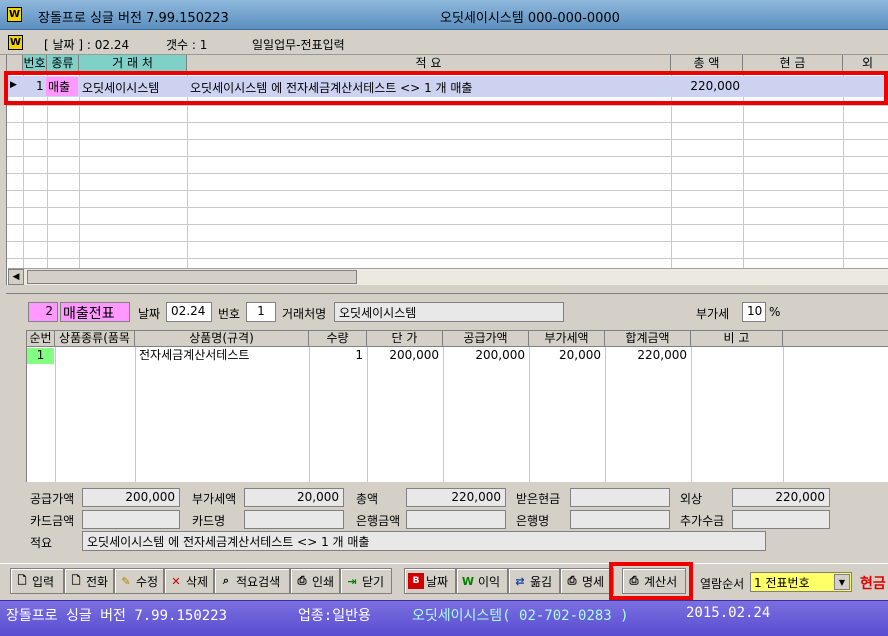  I want to click on edit-button: ✎ 수정, so click(139, 581).